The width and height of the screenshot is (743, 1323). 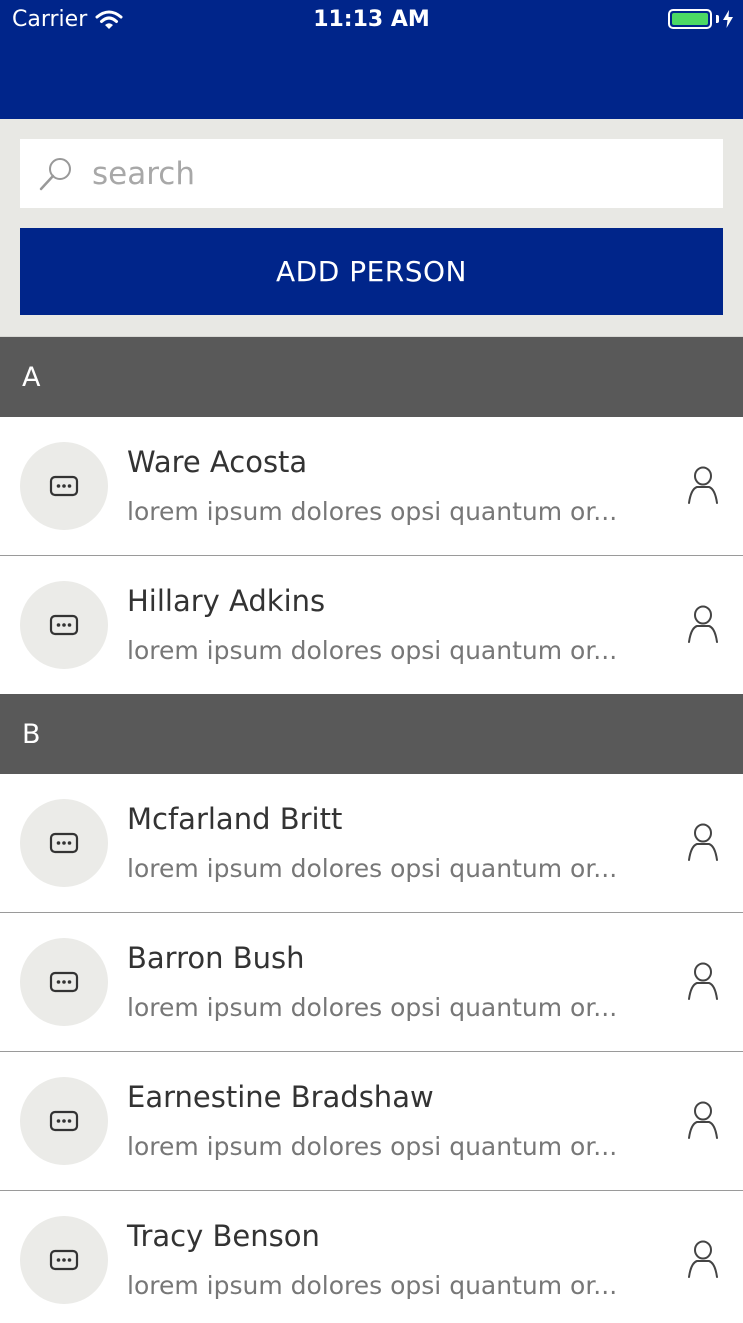 What do you see at coordinates (235, 819) in the screenshot?
I see `contact-name: Mcfarland Britt` at bounding box center [235, 819].